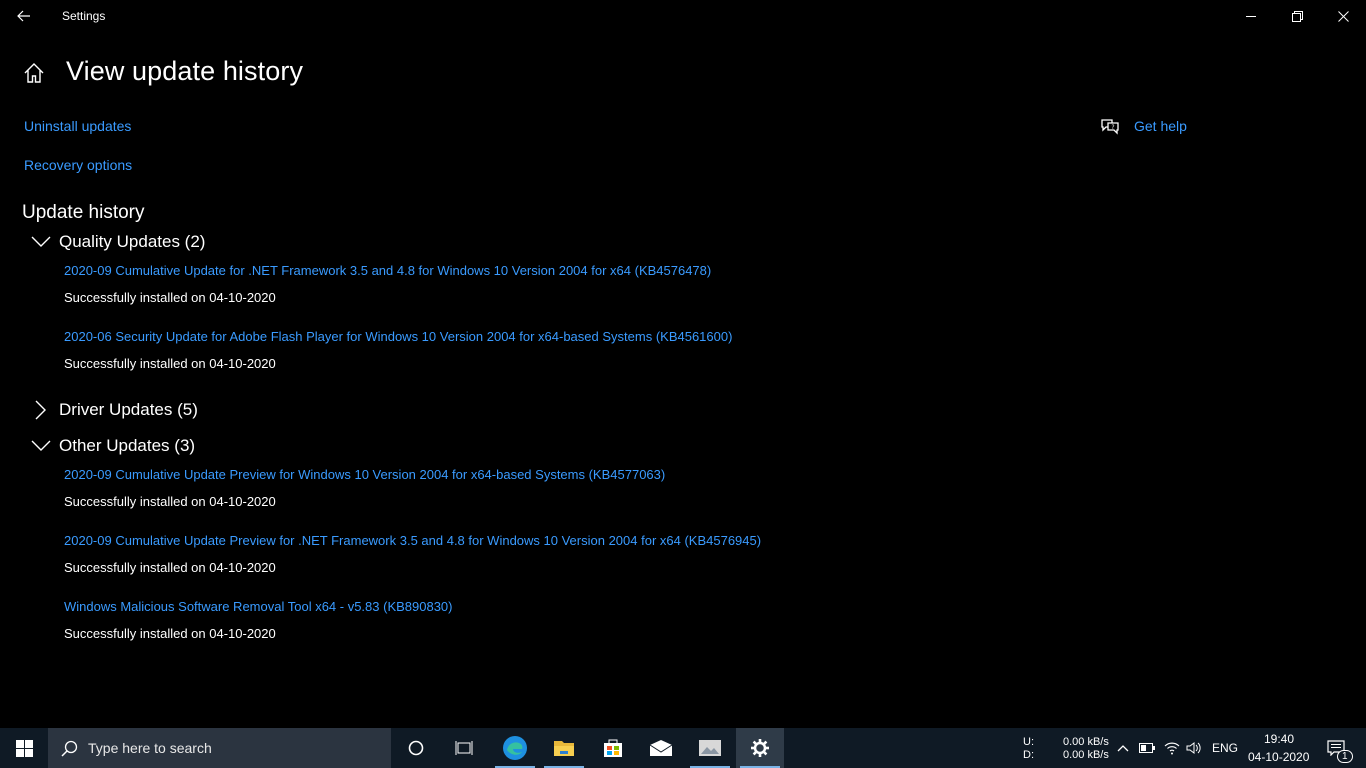 This screenshot has height=768, width=1366. I want to click on minimize-icon, so click(1251, 16).